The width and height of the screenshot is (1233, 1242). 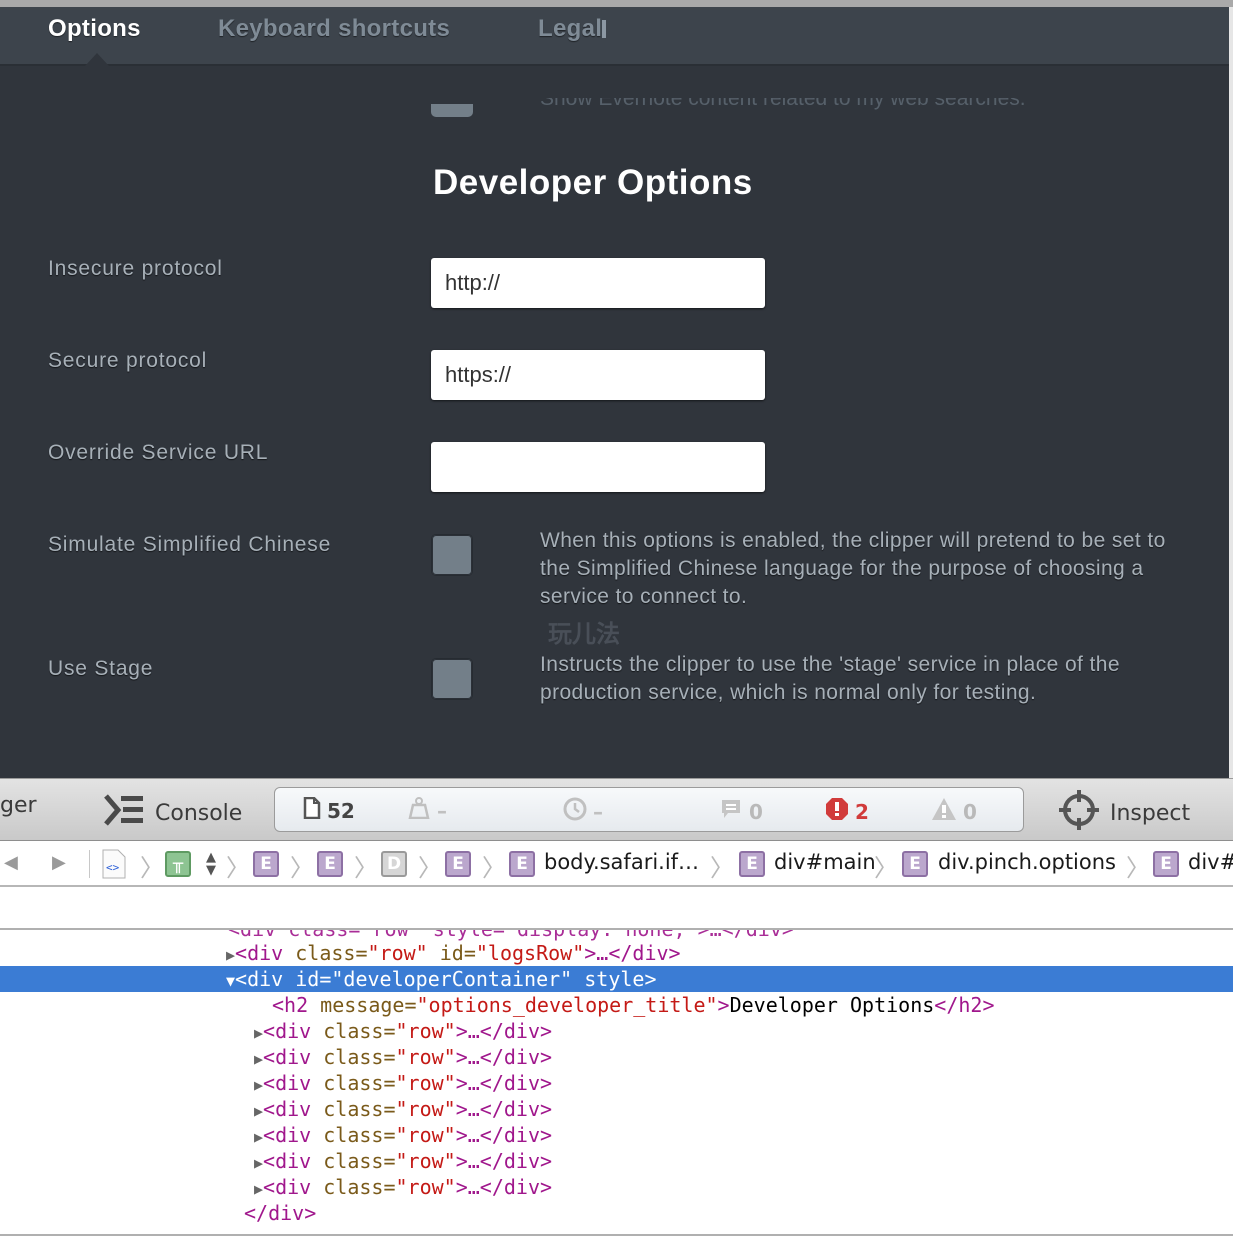 What do you see at coordinates (825, 862) in the screenshot?
I see `breadcrumb-div-main: div#main` at bounding box center [825, 862].